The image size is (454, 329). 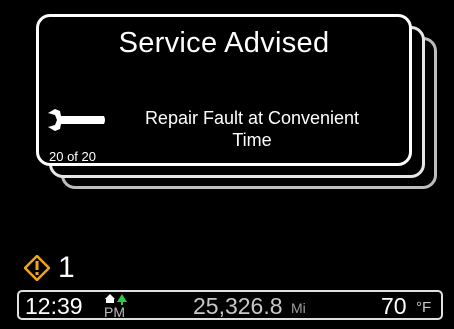 I want to click on warning-count: 1, so click(x=66, y=267).